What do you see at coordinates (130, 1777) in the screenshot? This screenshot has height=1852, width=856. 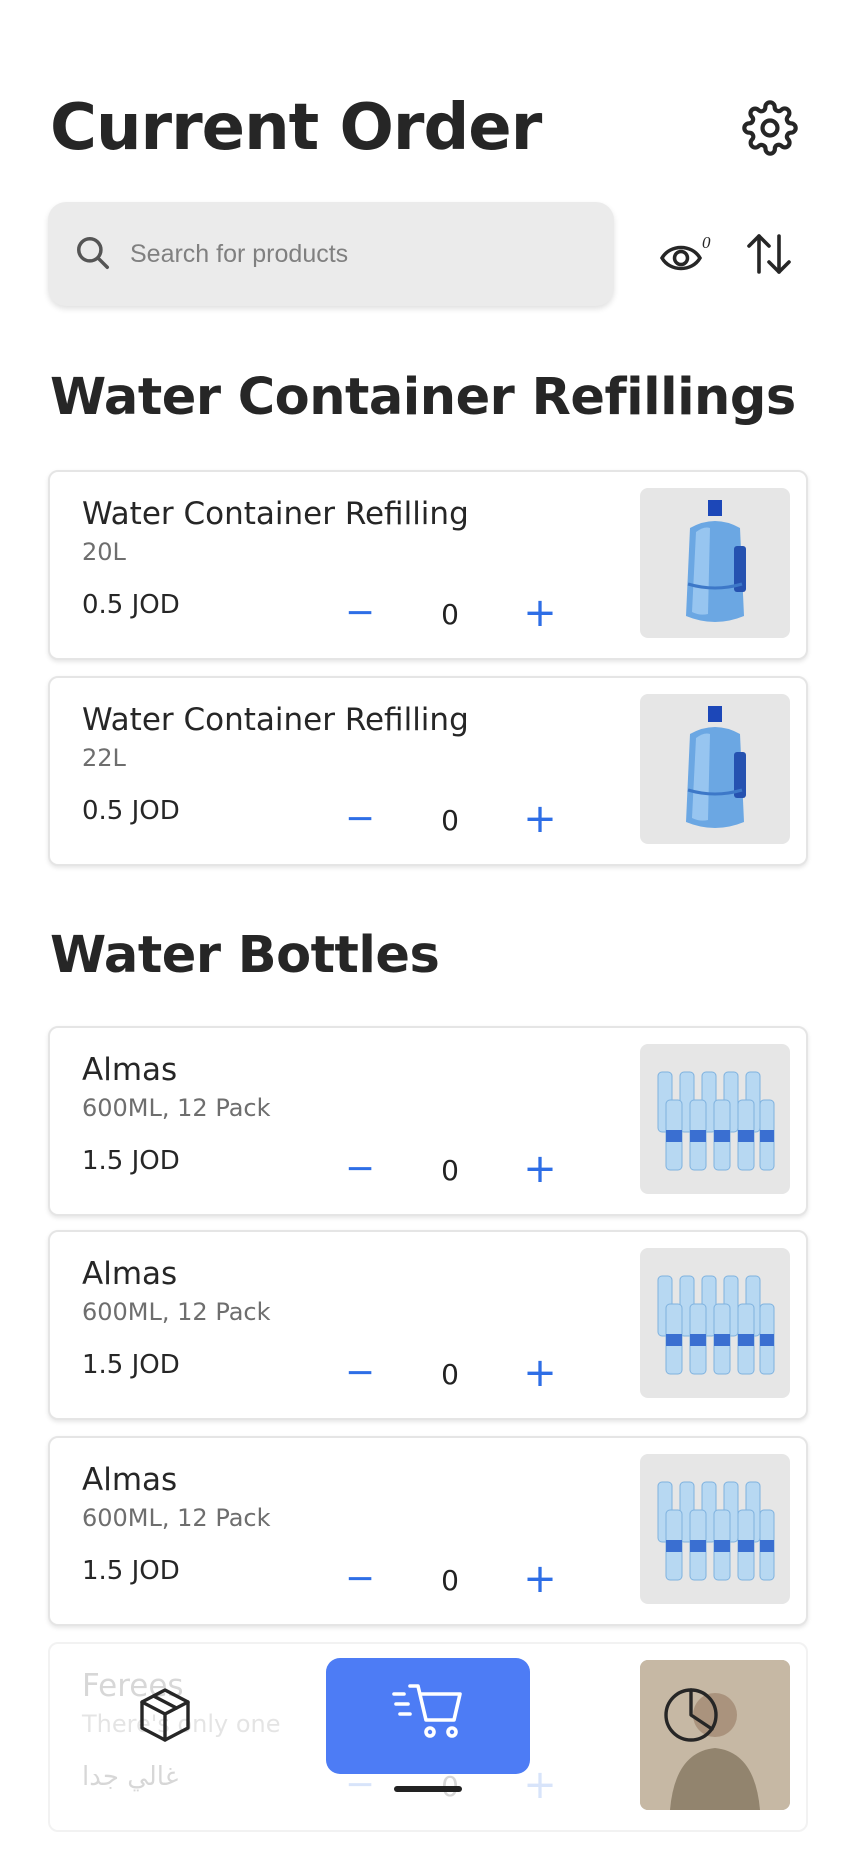 I see `product-price: غالي جدا` at bounding box center [130, 1777].